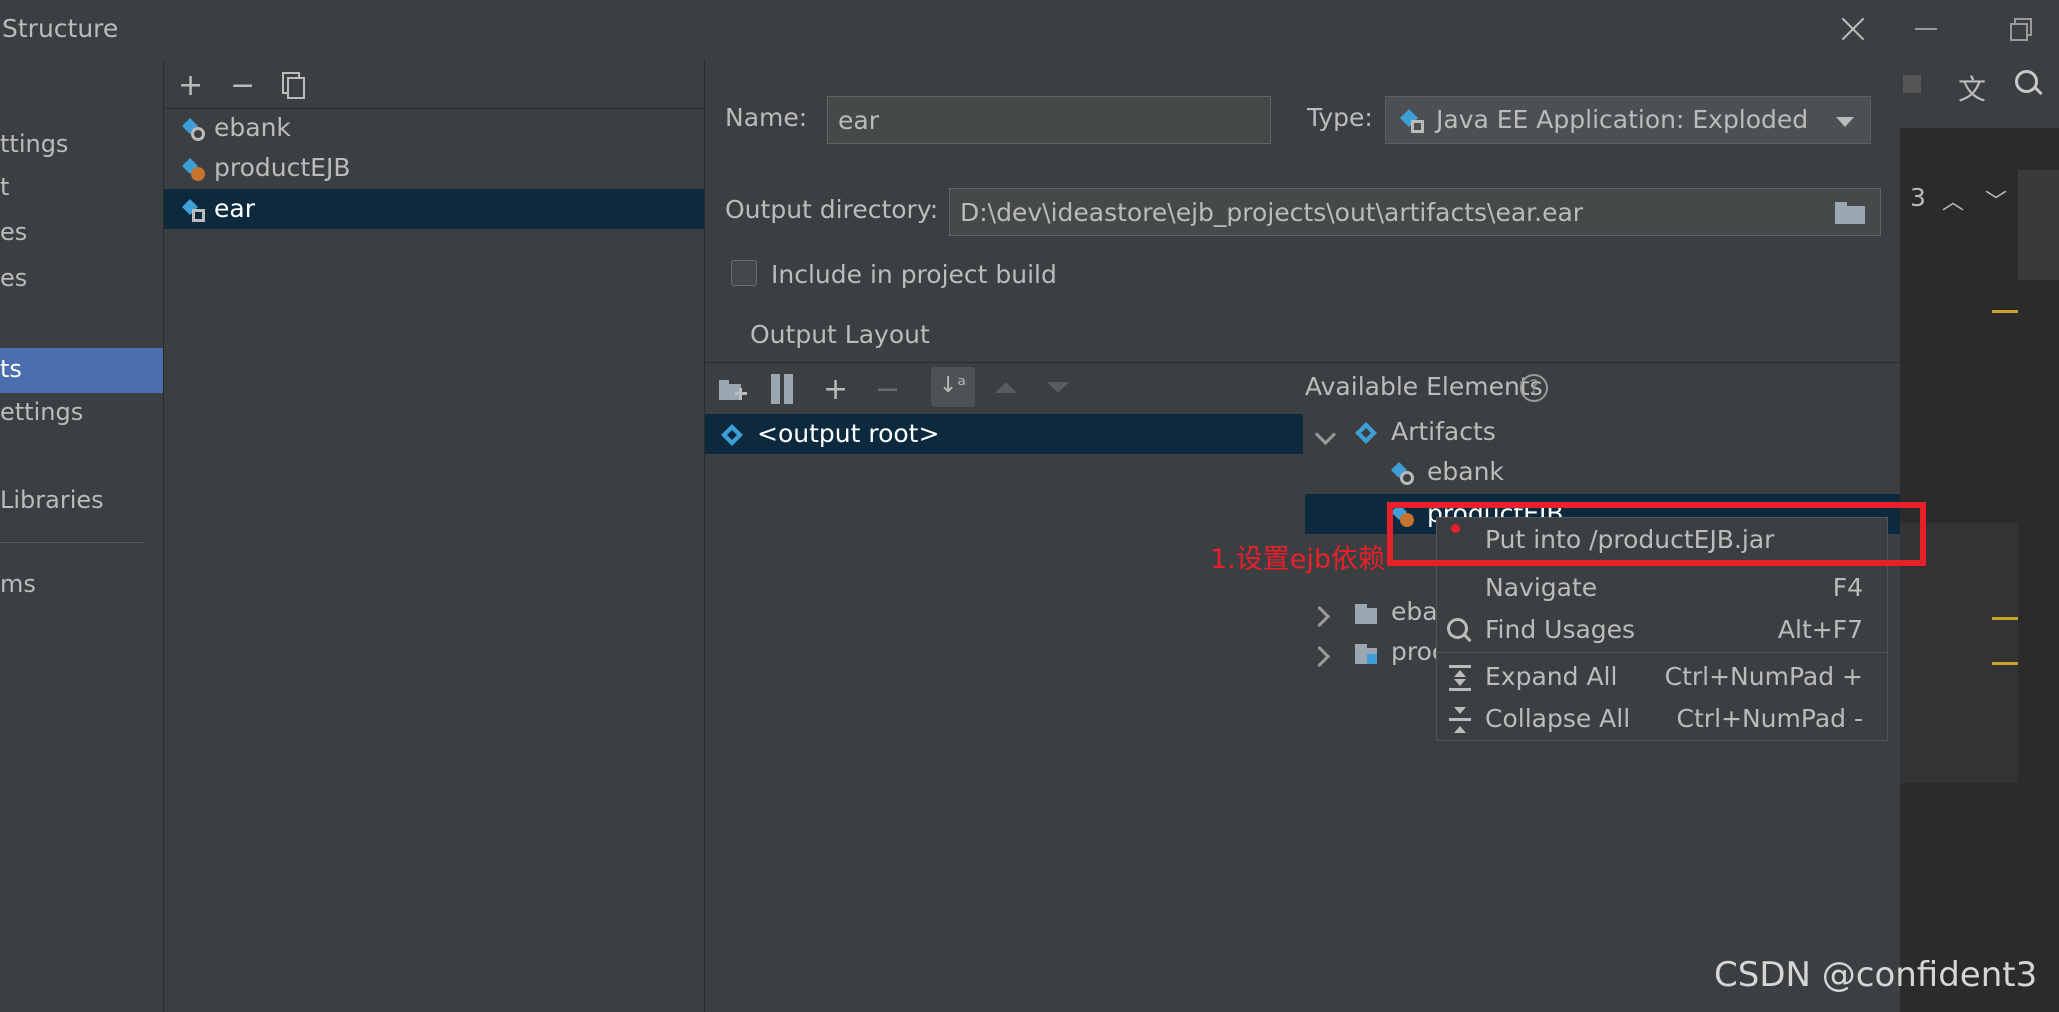 The width and height of the screenshot is (2059, 1012). Describe the element at coordinates (52, 500) in the screenshot. I see `nav-item: Libraries` at that location.